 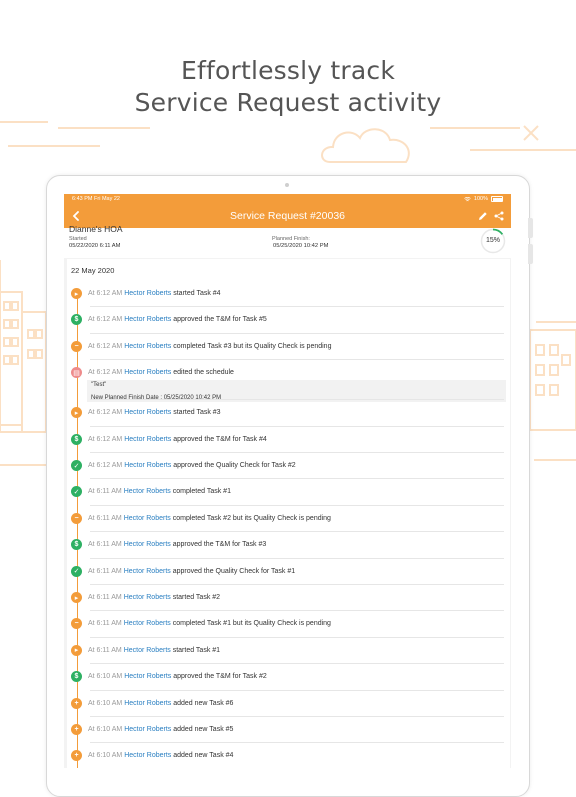 I want to click on share-button, so click(x=499, y=216).